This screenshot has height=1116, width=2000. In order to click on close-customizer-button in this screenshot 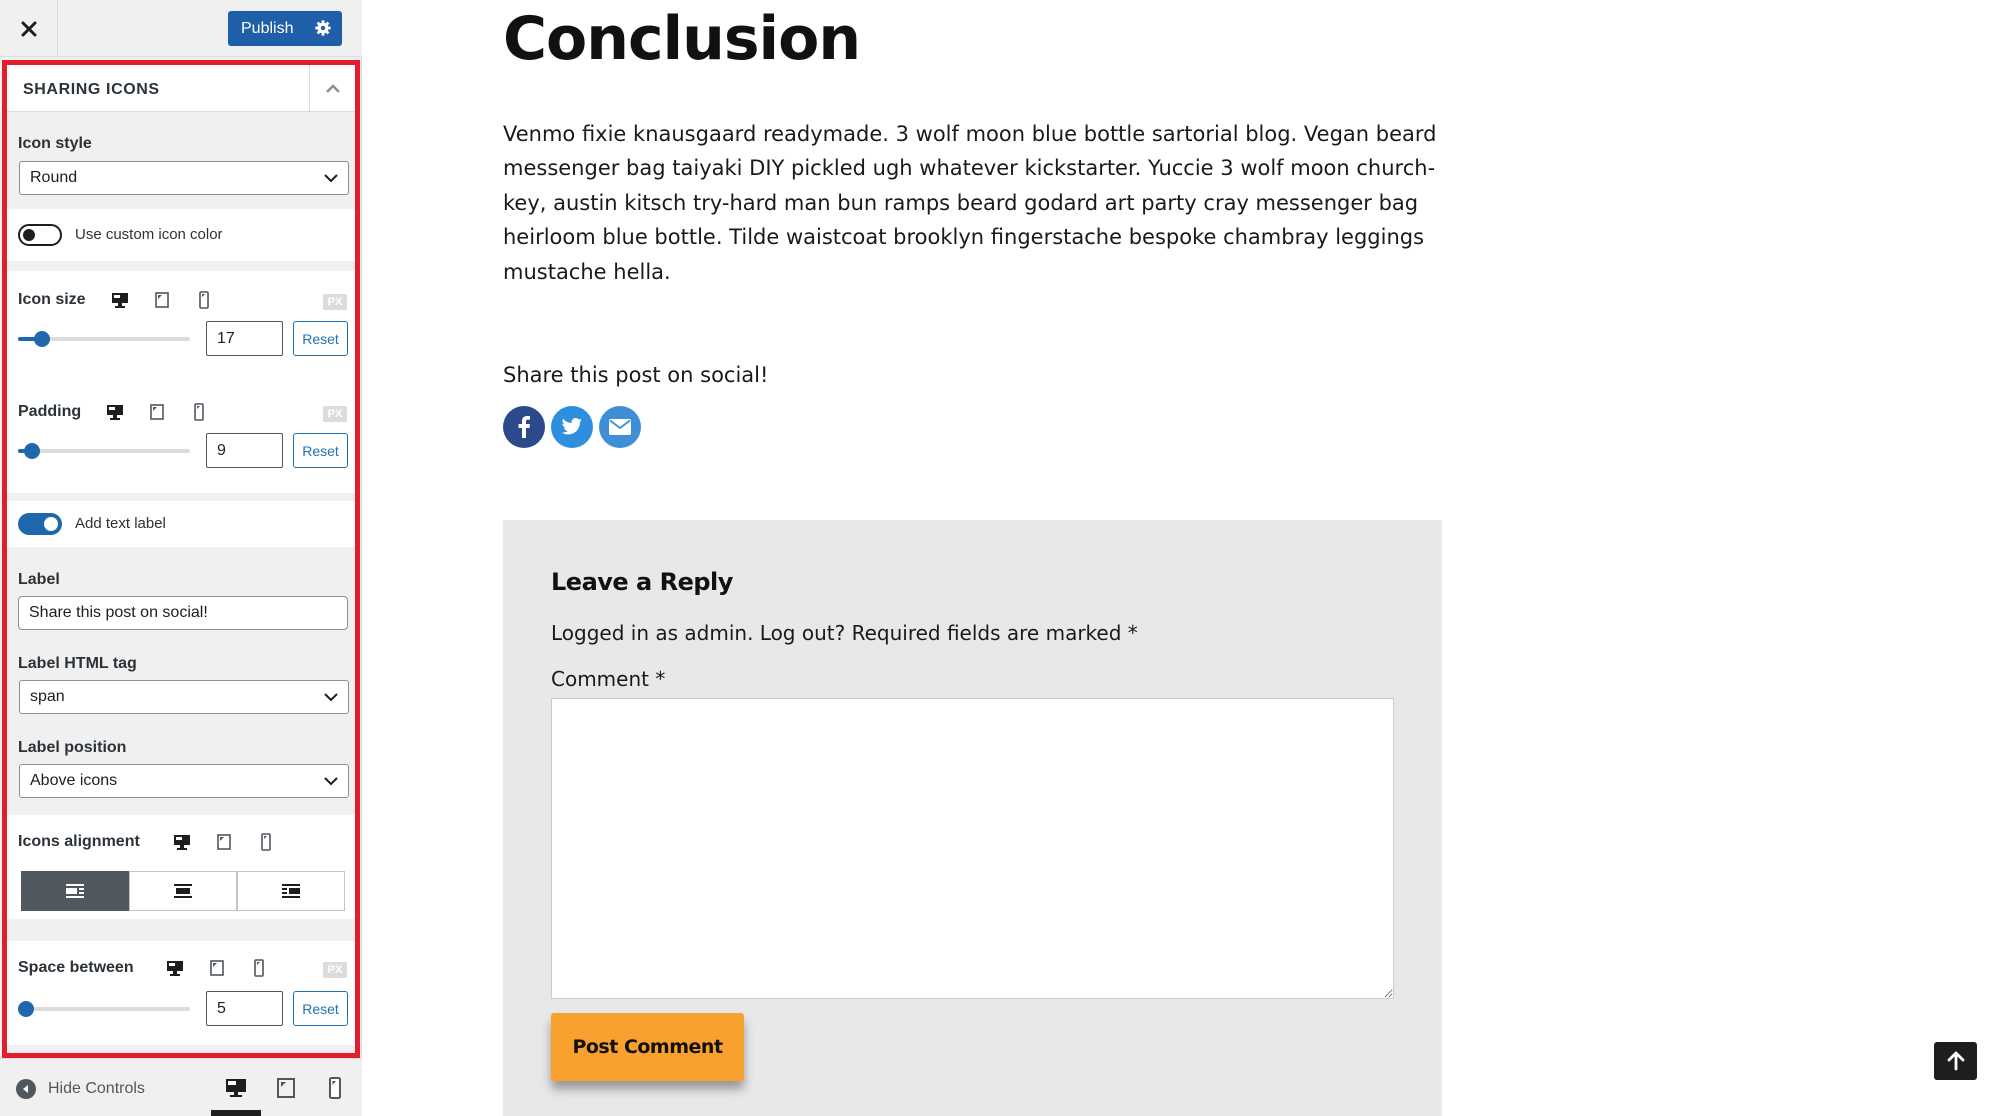, I will do `click(29, 28)`.